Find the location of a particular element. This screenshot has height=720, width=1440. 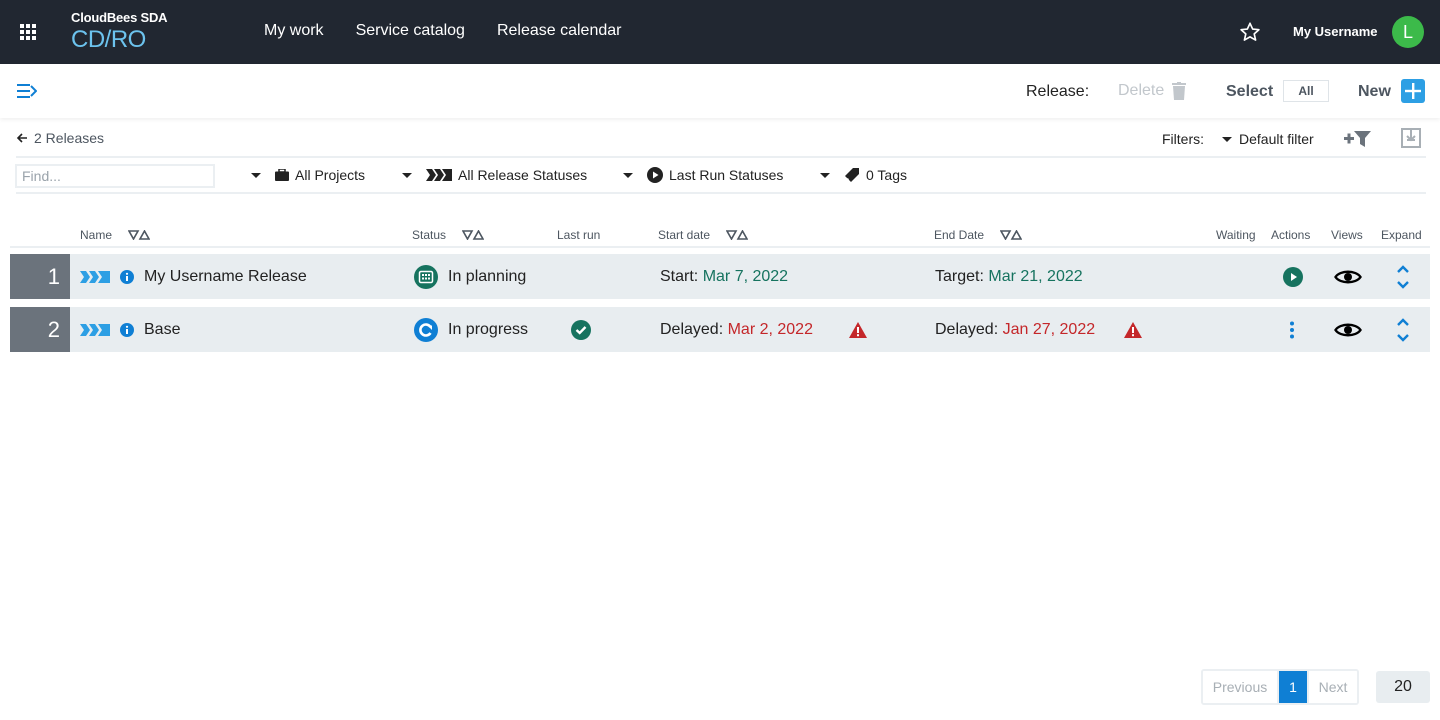

brand-logo: CloudBees SDA CD/RO is located at coordinates (119, 32).